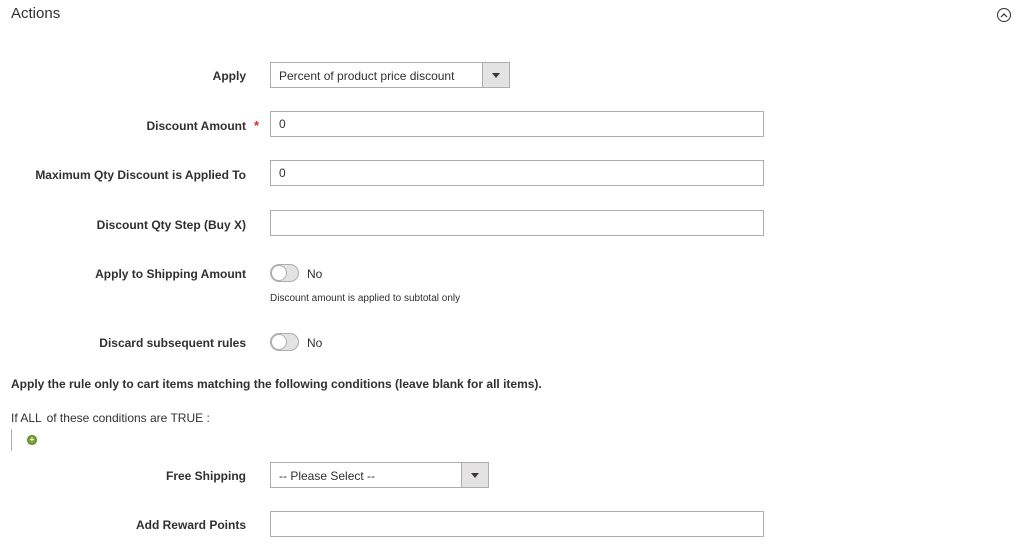 The image size is (1024, 545). Describe the element at coordinates (172, 343) in the screenshot. I see `discard-rules-label: Discard subsequent rules` at that location.